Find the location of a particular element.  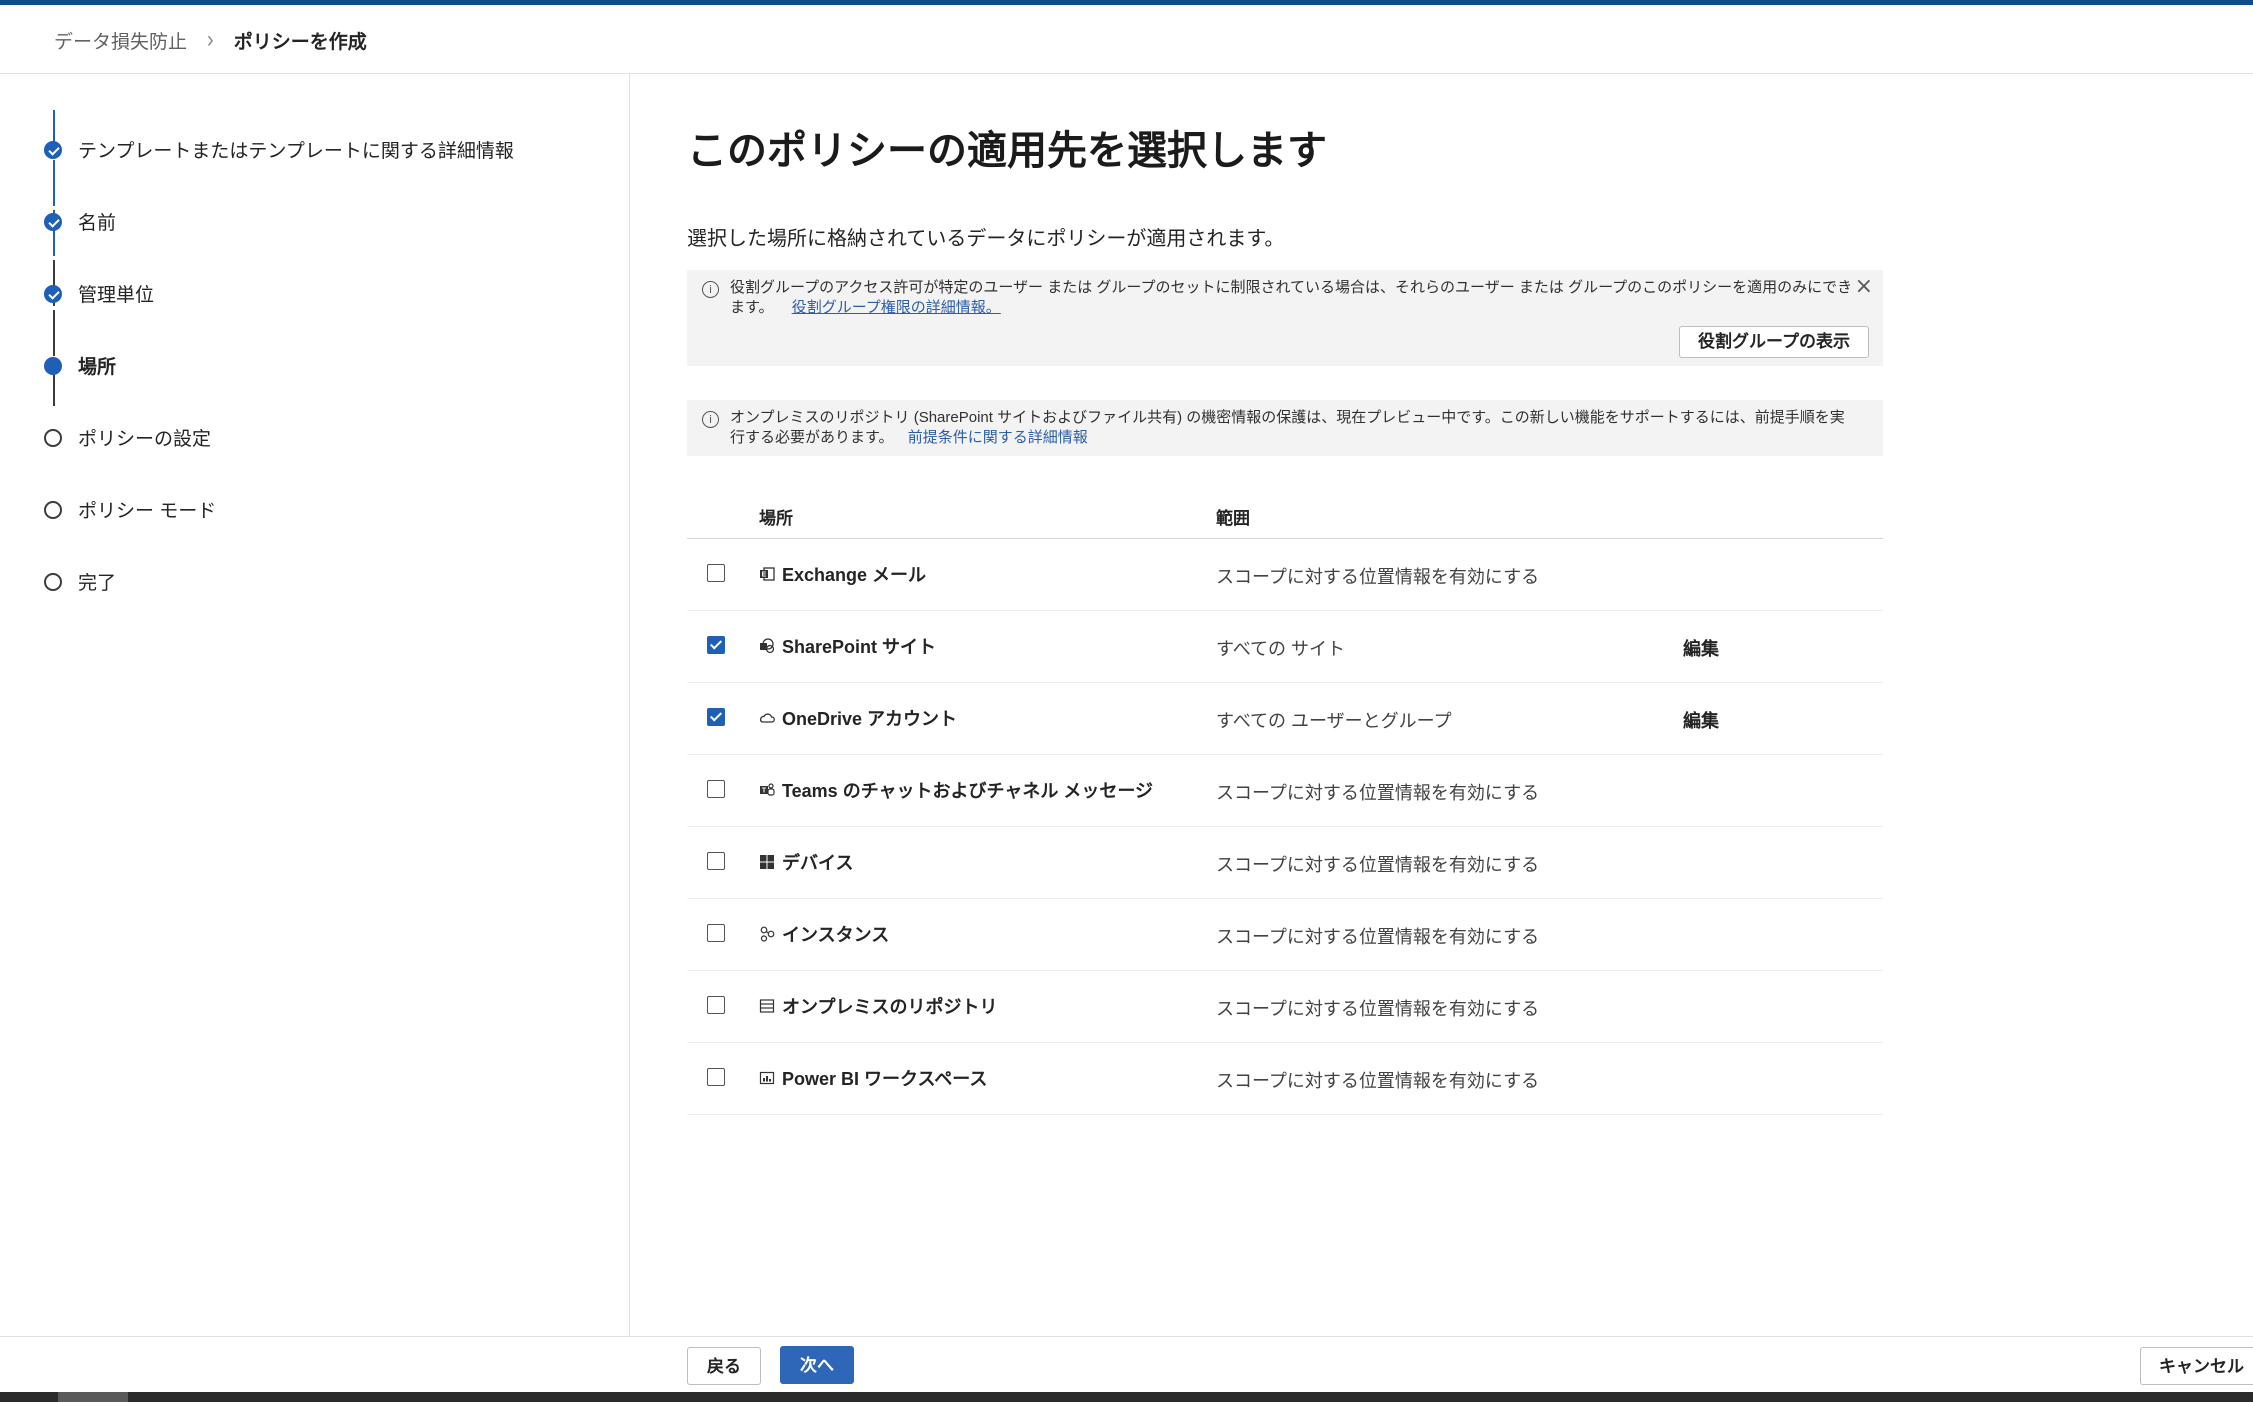

scope-value: すべての ユーザーとグループ is located at coordinates (1334, 721).